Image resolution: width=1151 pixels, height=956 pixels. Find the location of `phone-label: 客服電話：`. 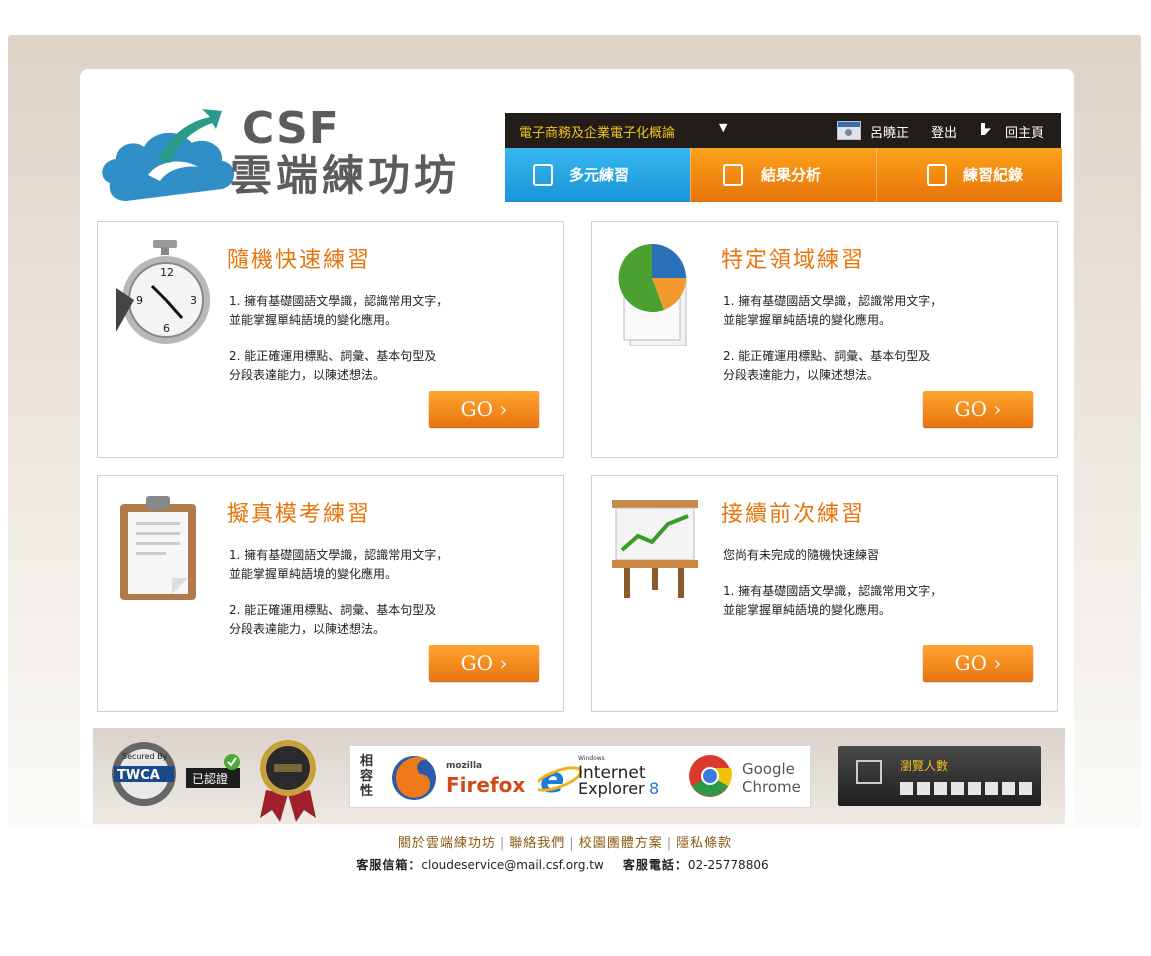

phone-label: 客服電話： is located at coordinates (655, 865).